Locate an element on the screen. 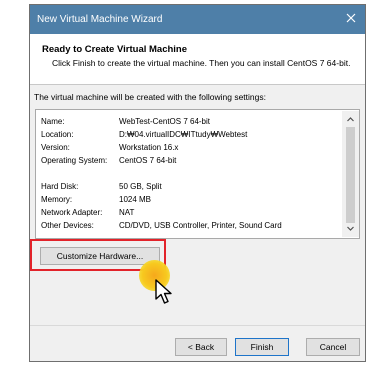 This screenshot has height=371, width=382. window-title: New Virtual Machine Wizard is located at coordinates (100, 19).